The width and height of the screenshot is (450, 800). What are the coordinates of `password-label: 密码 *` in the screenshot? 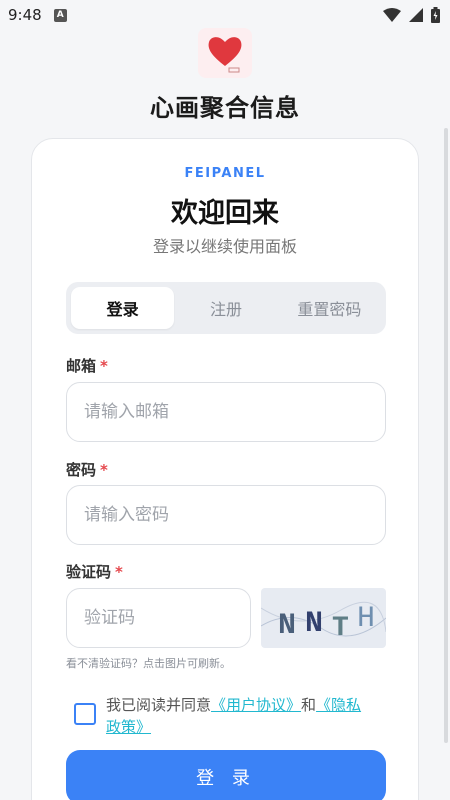 It's located at (87, 469).